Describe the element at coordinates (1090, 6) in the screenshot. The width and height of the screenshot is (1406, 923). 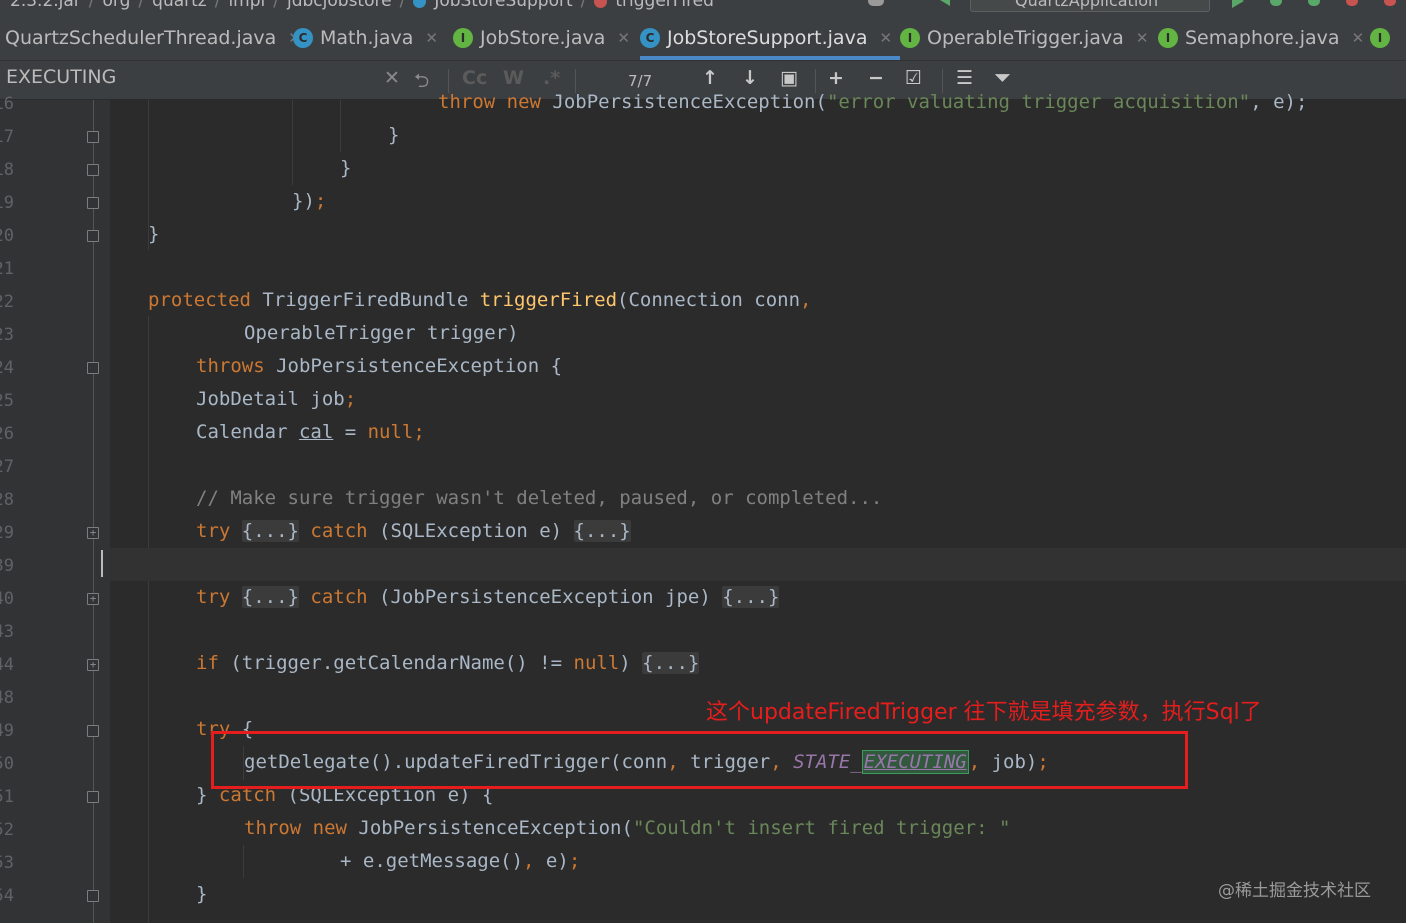
I see `run-configuration-select: QuartzApplication` at that location.